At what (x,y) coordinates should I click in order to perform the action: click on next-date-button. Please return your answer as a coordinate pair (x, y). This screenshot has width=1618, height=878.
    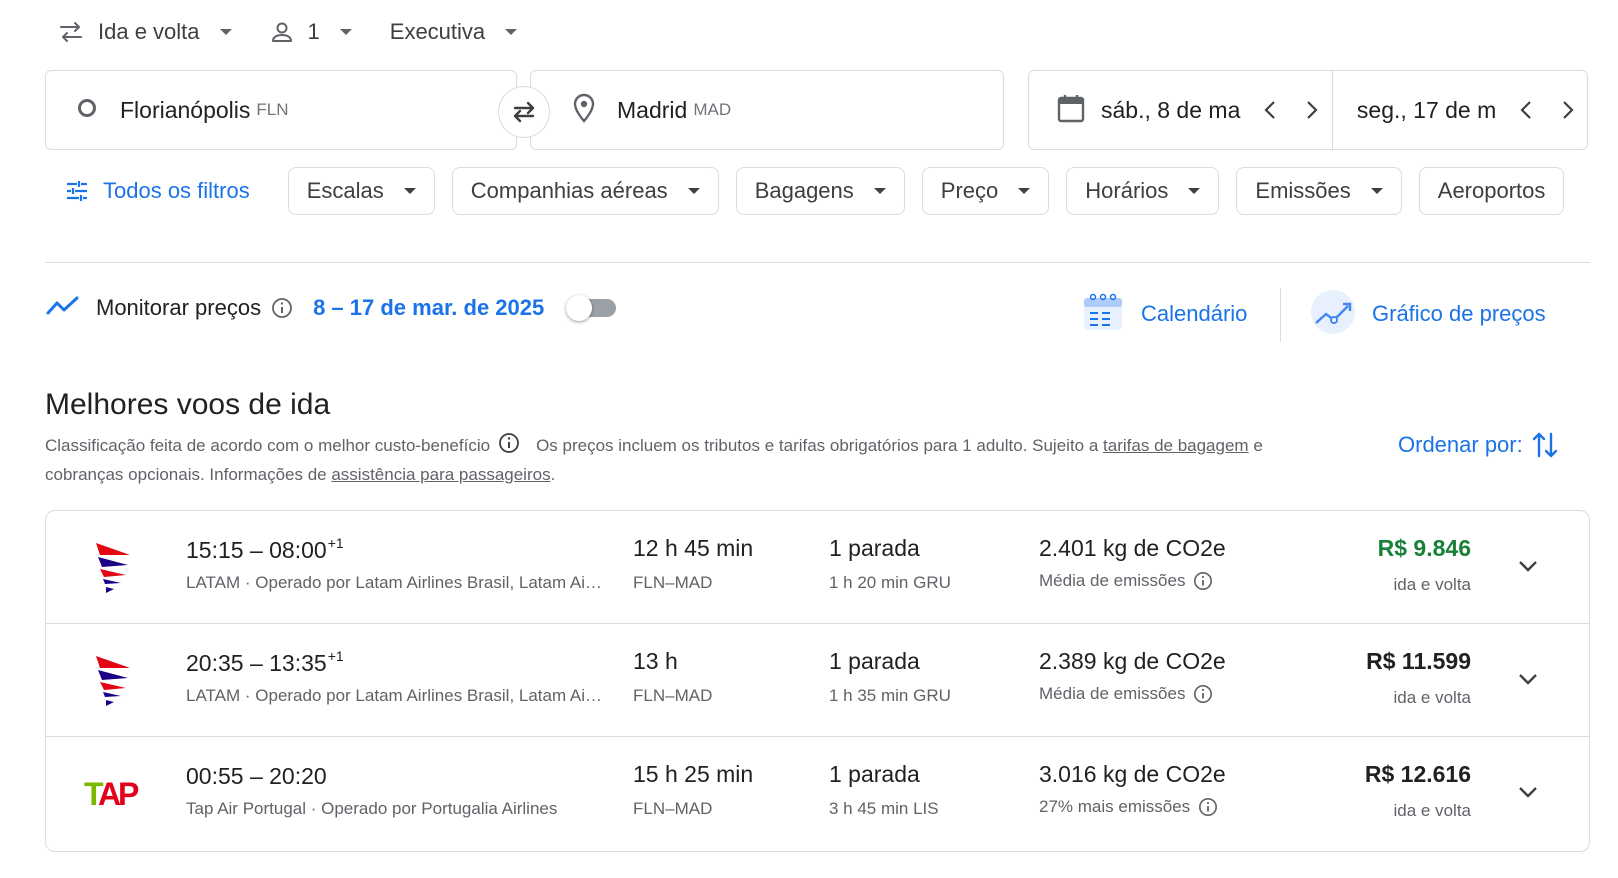
    Looking at the image, I should click on (1312, 110).